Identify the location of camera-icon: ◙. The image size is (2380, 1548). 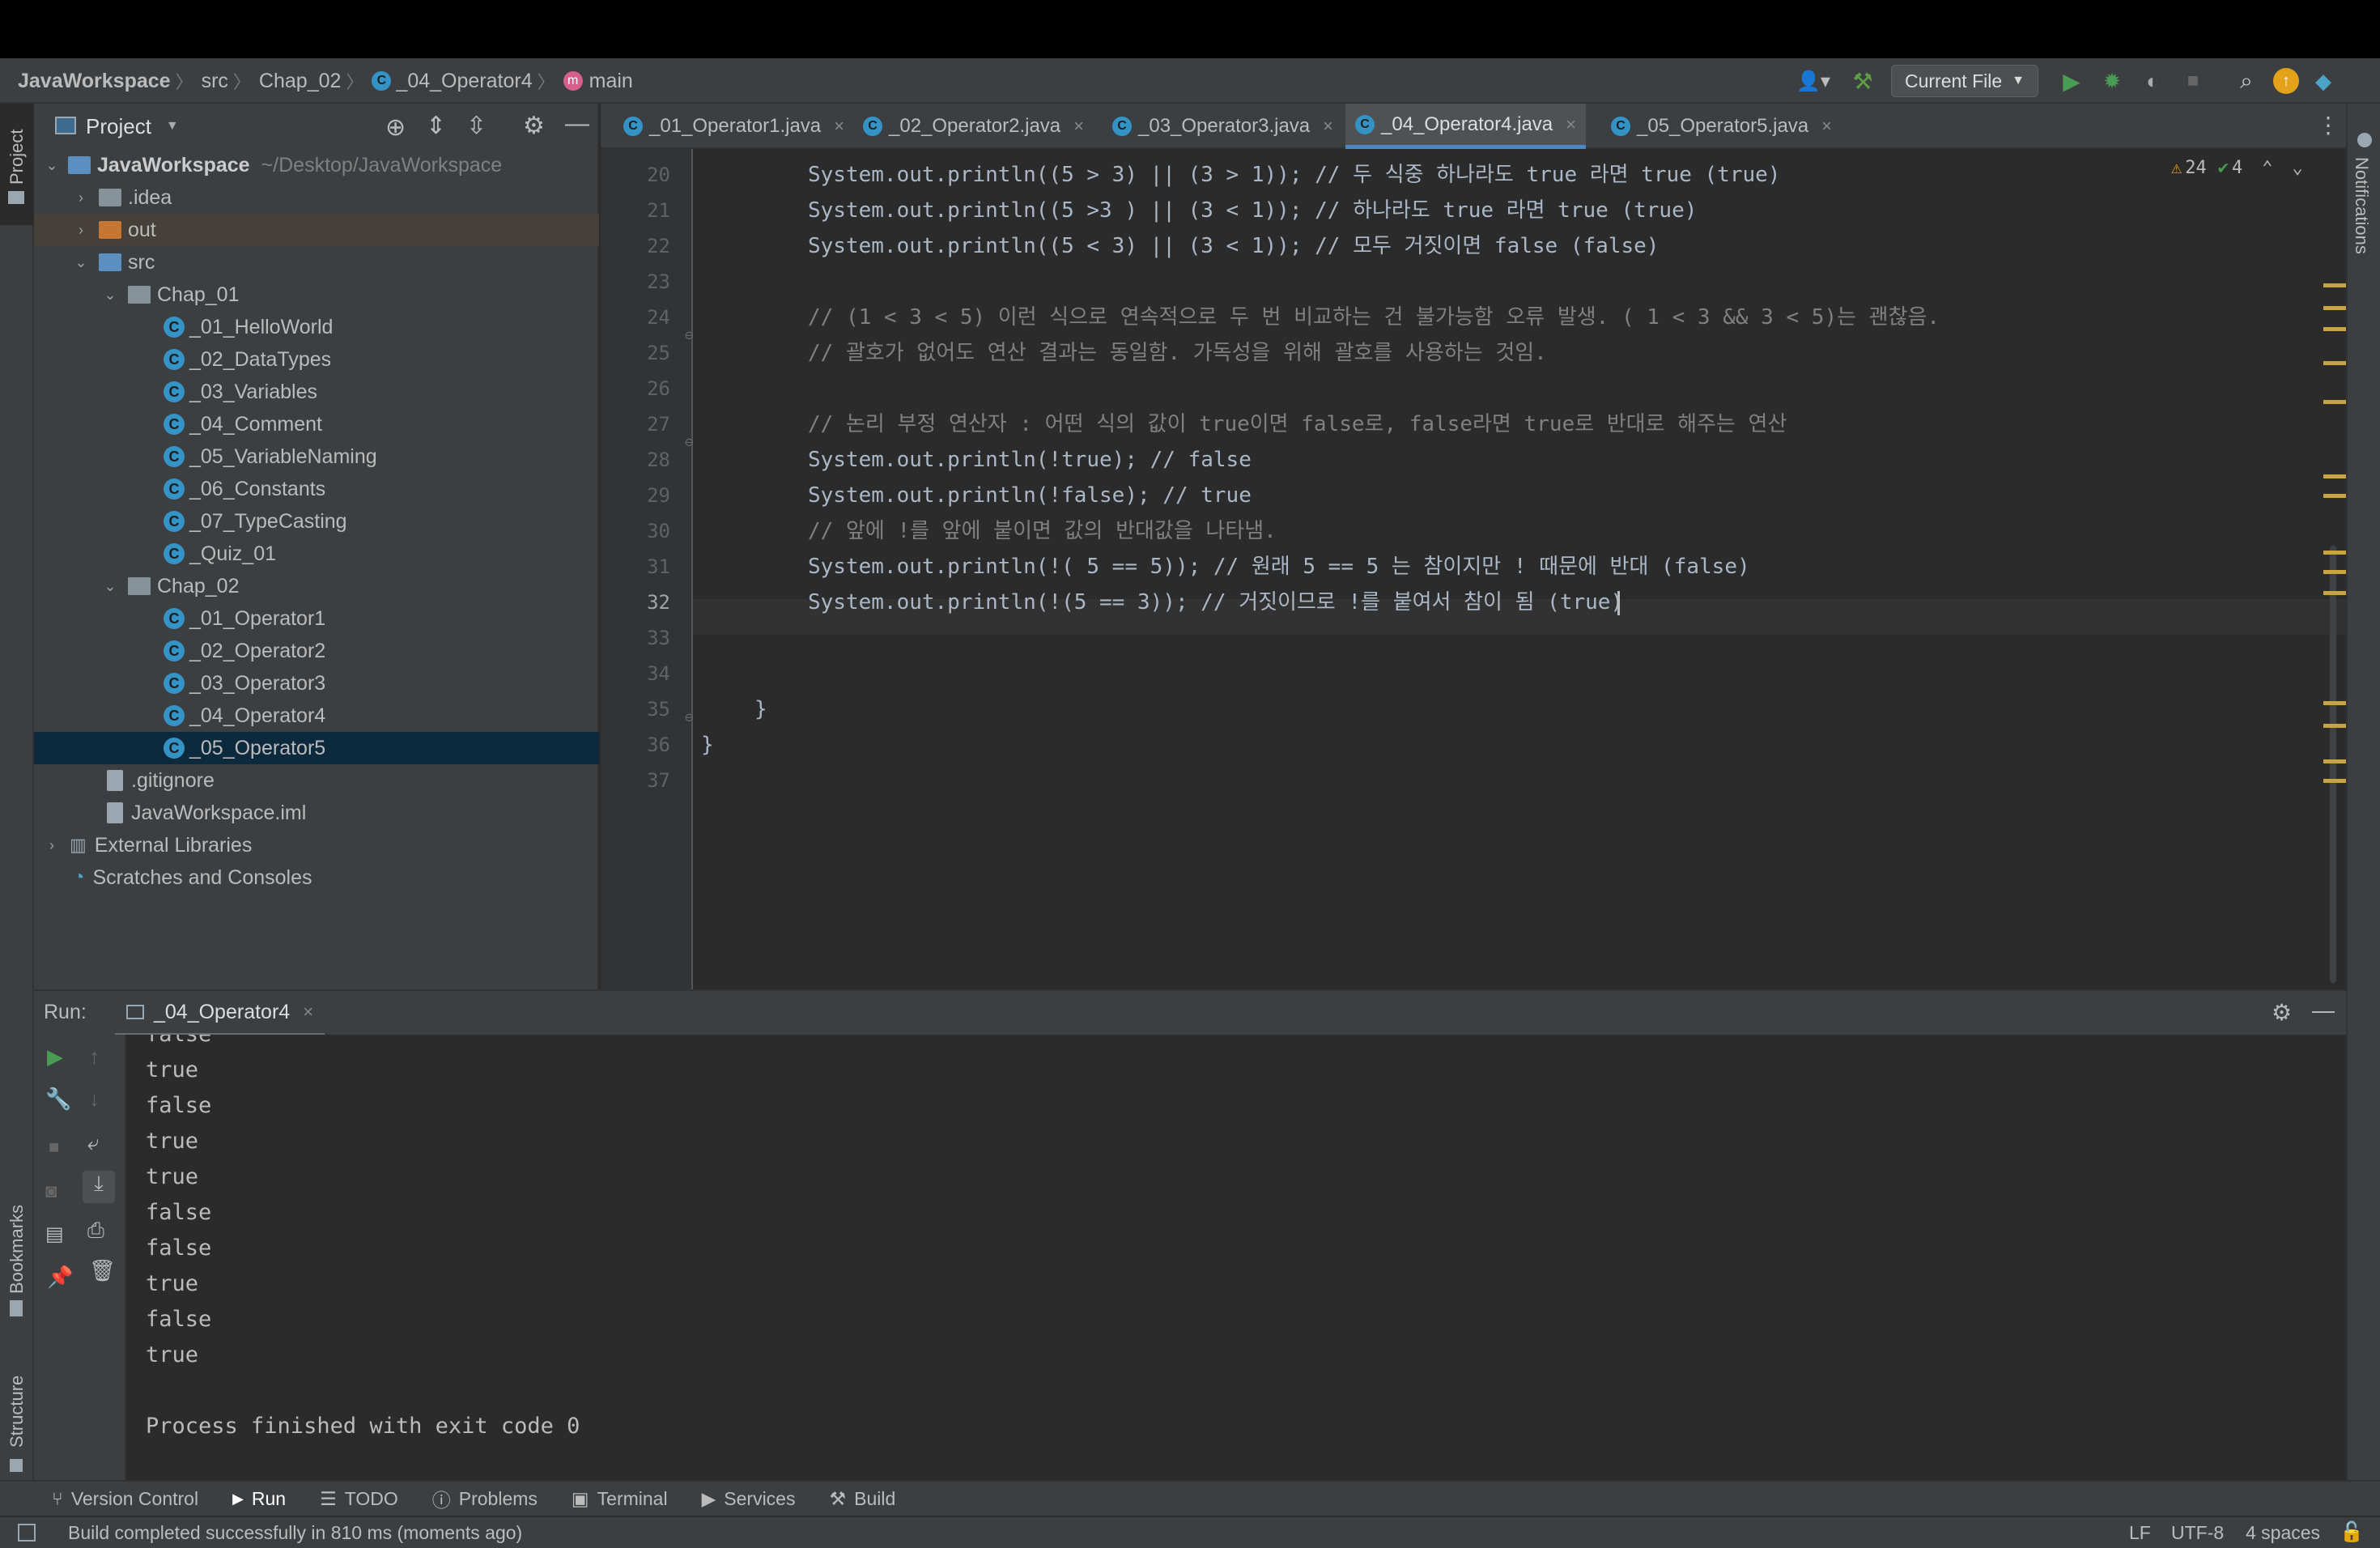
(51, 1191).